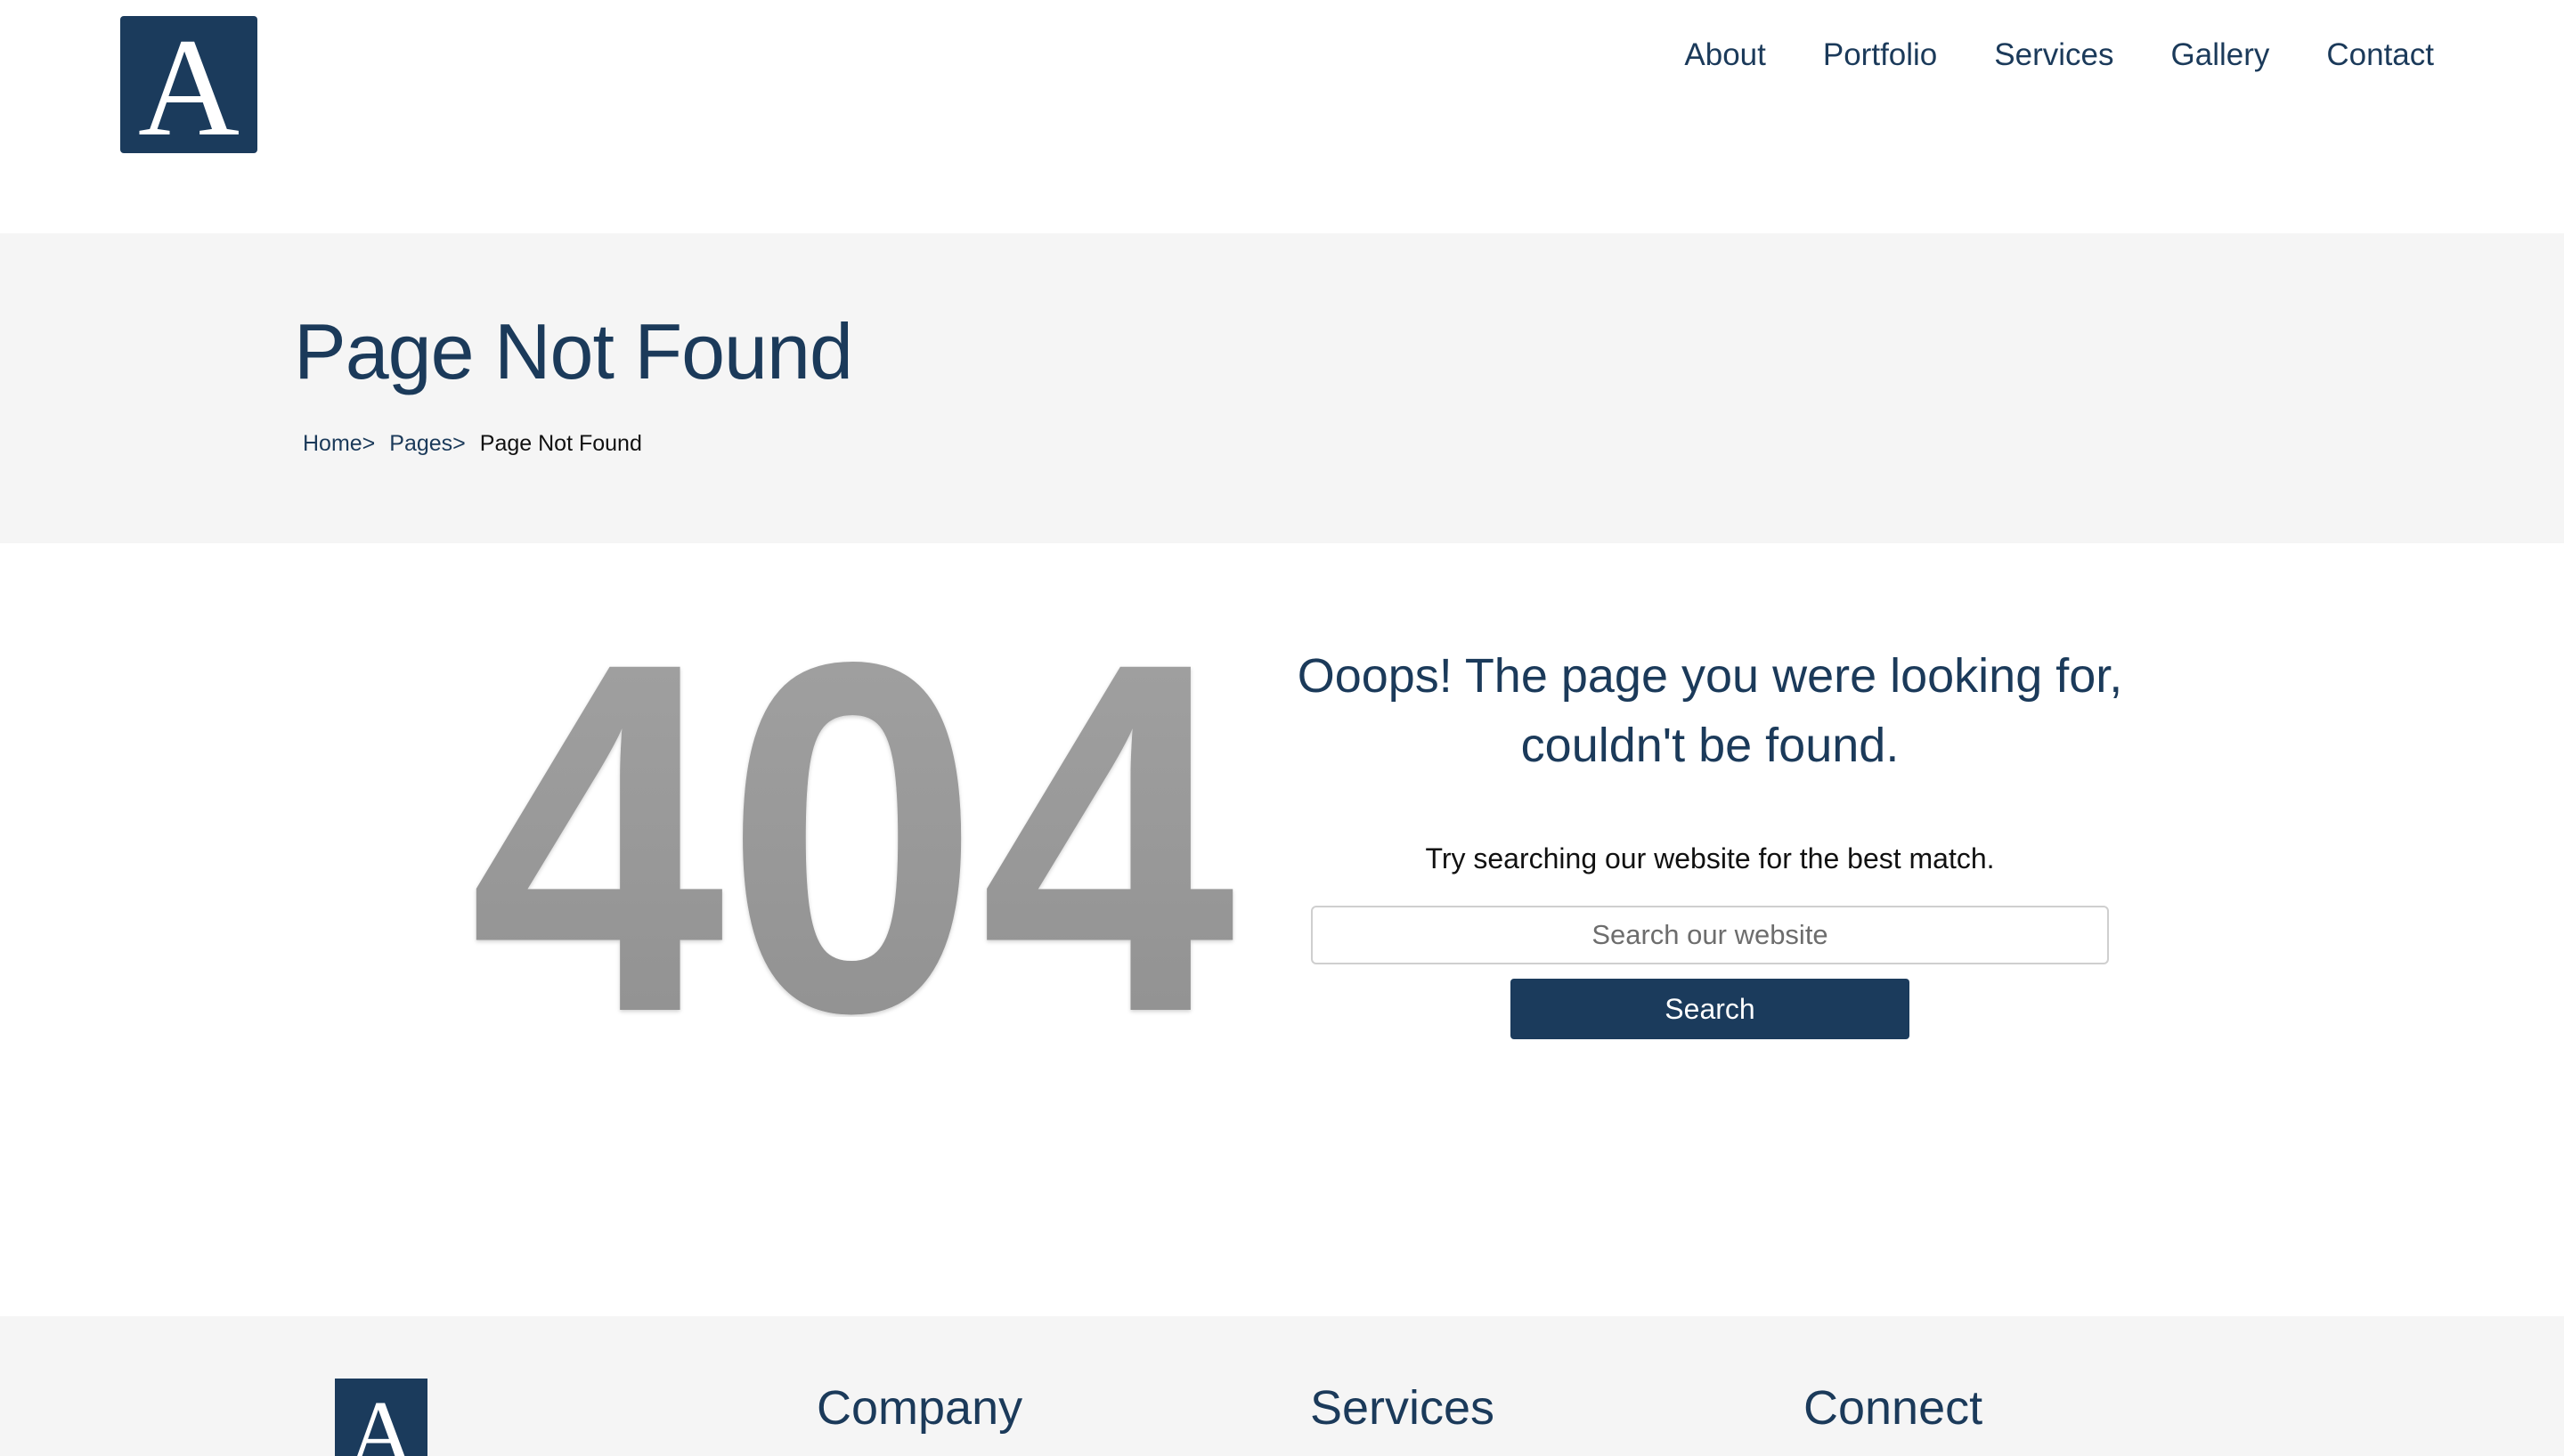 Image resolution: width=2564 pixels, height=1456 pixels. What do you see at coordinates (1282, 1386) in the screenshot?
I see `site-footer: A Company Services Connect` at bounding box center [1282, 1386].